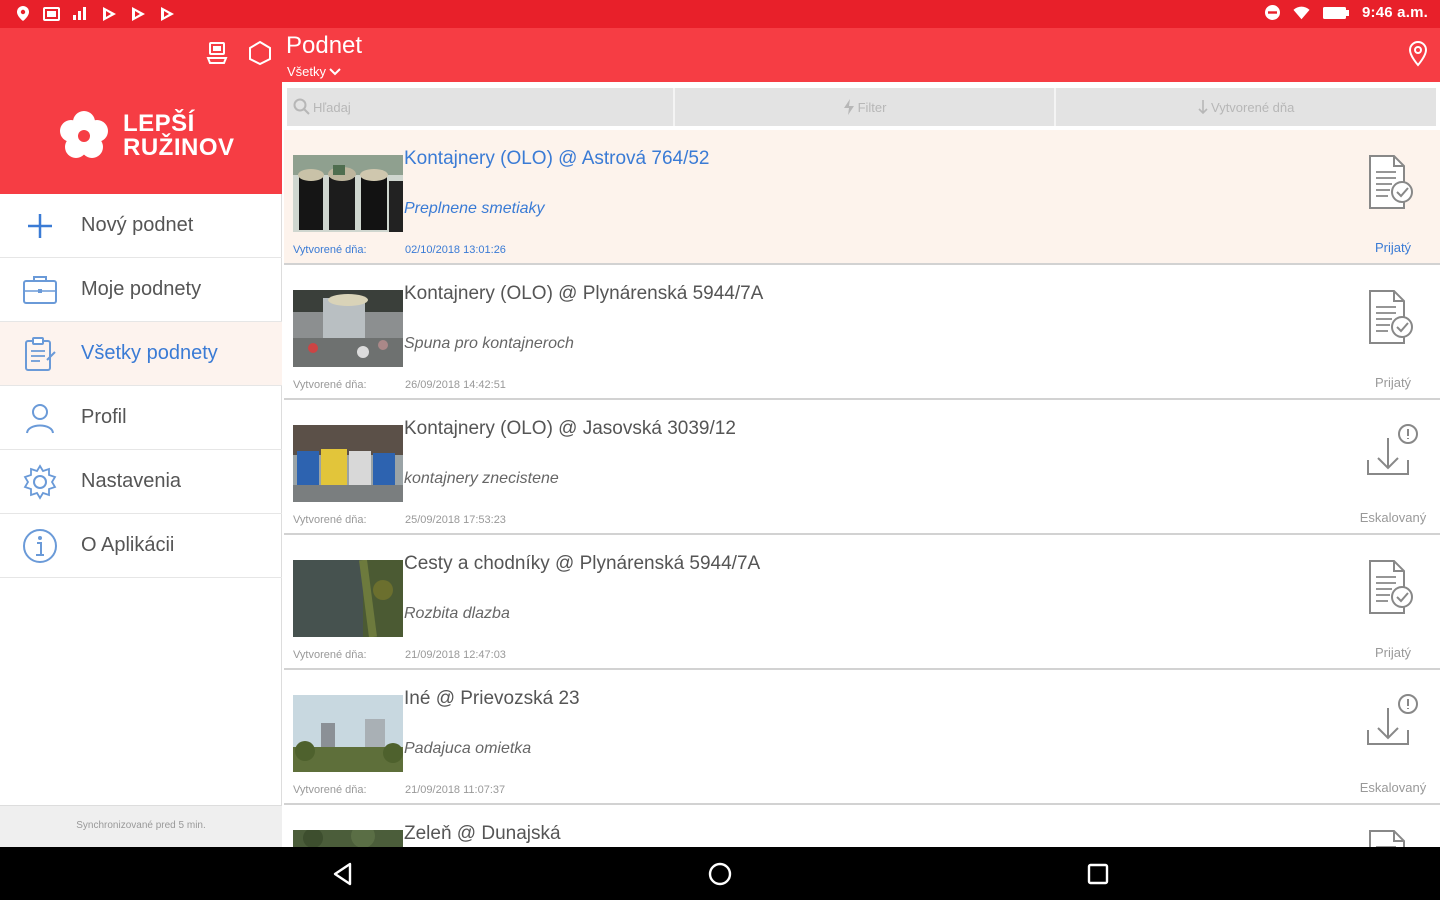 The height and width of the screenshot is (900, 1440). I want to click on menu-item-label: O Aplikácii, so click(128, 545).